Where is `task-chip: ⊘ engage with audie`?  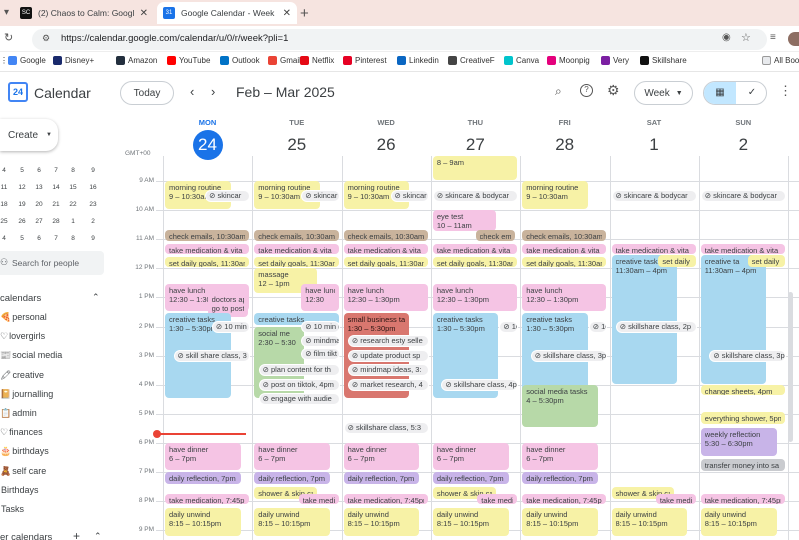
task-chip: ⊘ engage with audie is located at coordinates (299, 399).